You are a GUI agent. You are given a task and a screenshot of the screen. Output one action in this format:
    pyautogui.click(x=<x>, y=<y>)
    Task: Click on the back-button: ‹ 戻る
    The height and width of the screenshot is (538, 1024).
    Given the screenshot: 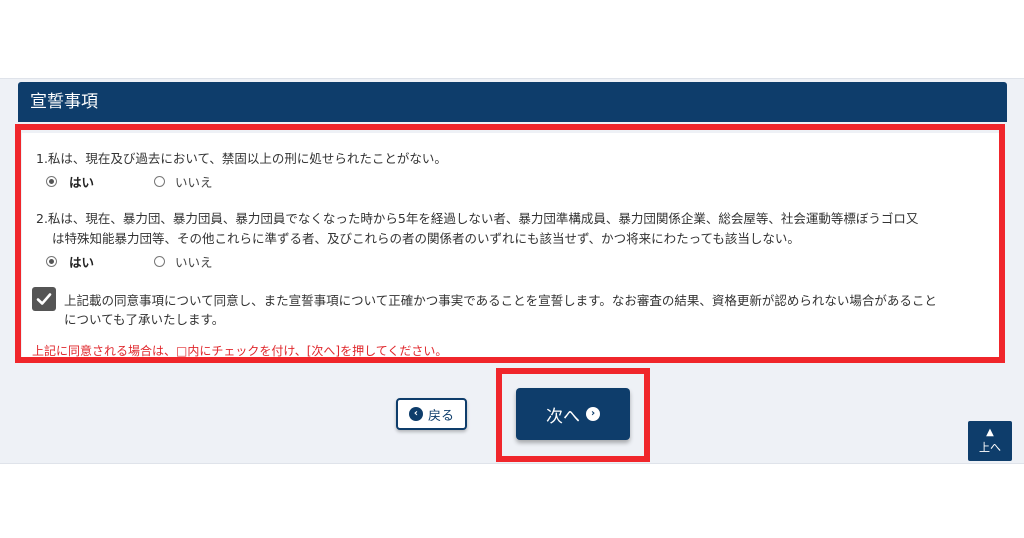 What is the action you would take?
    pyautogui.click(x=431, y=414)
    